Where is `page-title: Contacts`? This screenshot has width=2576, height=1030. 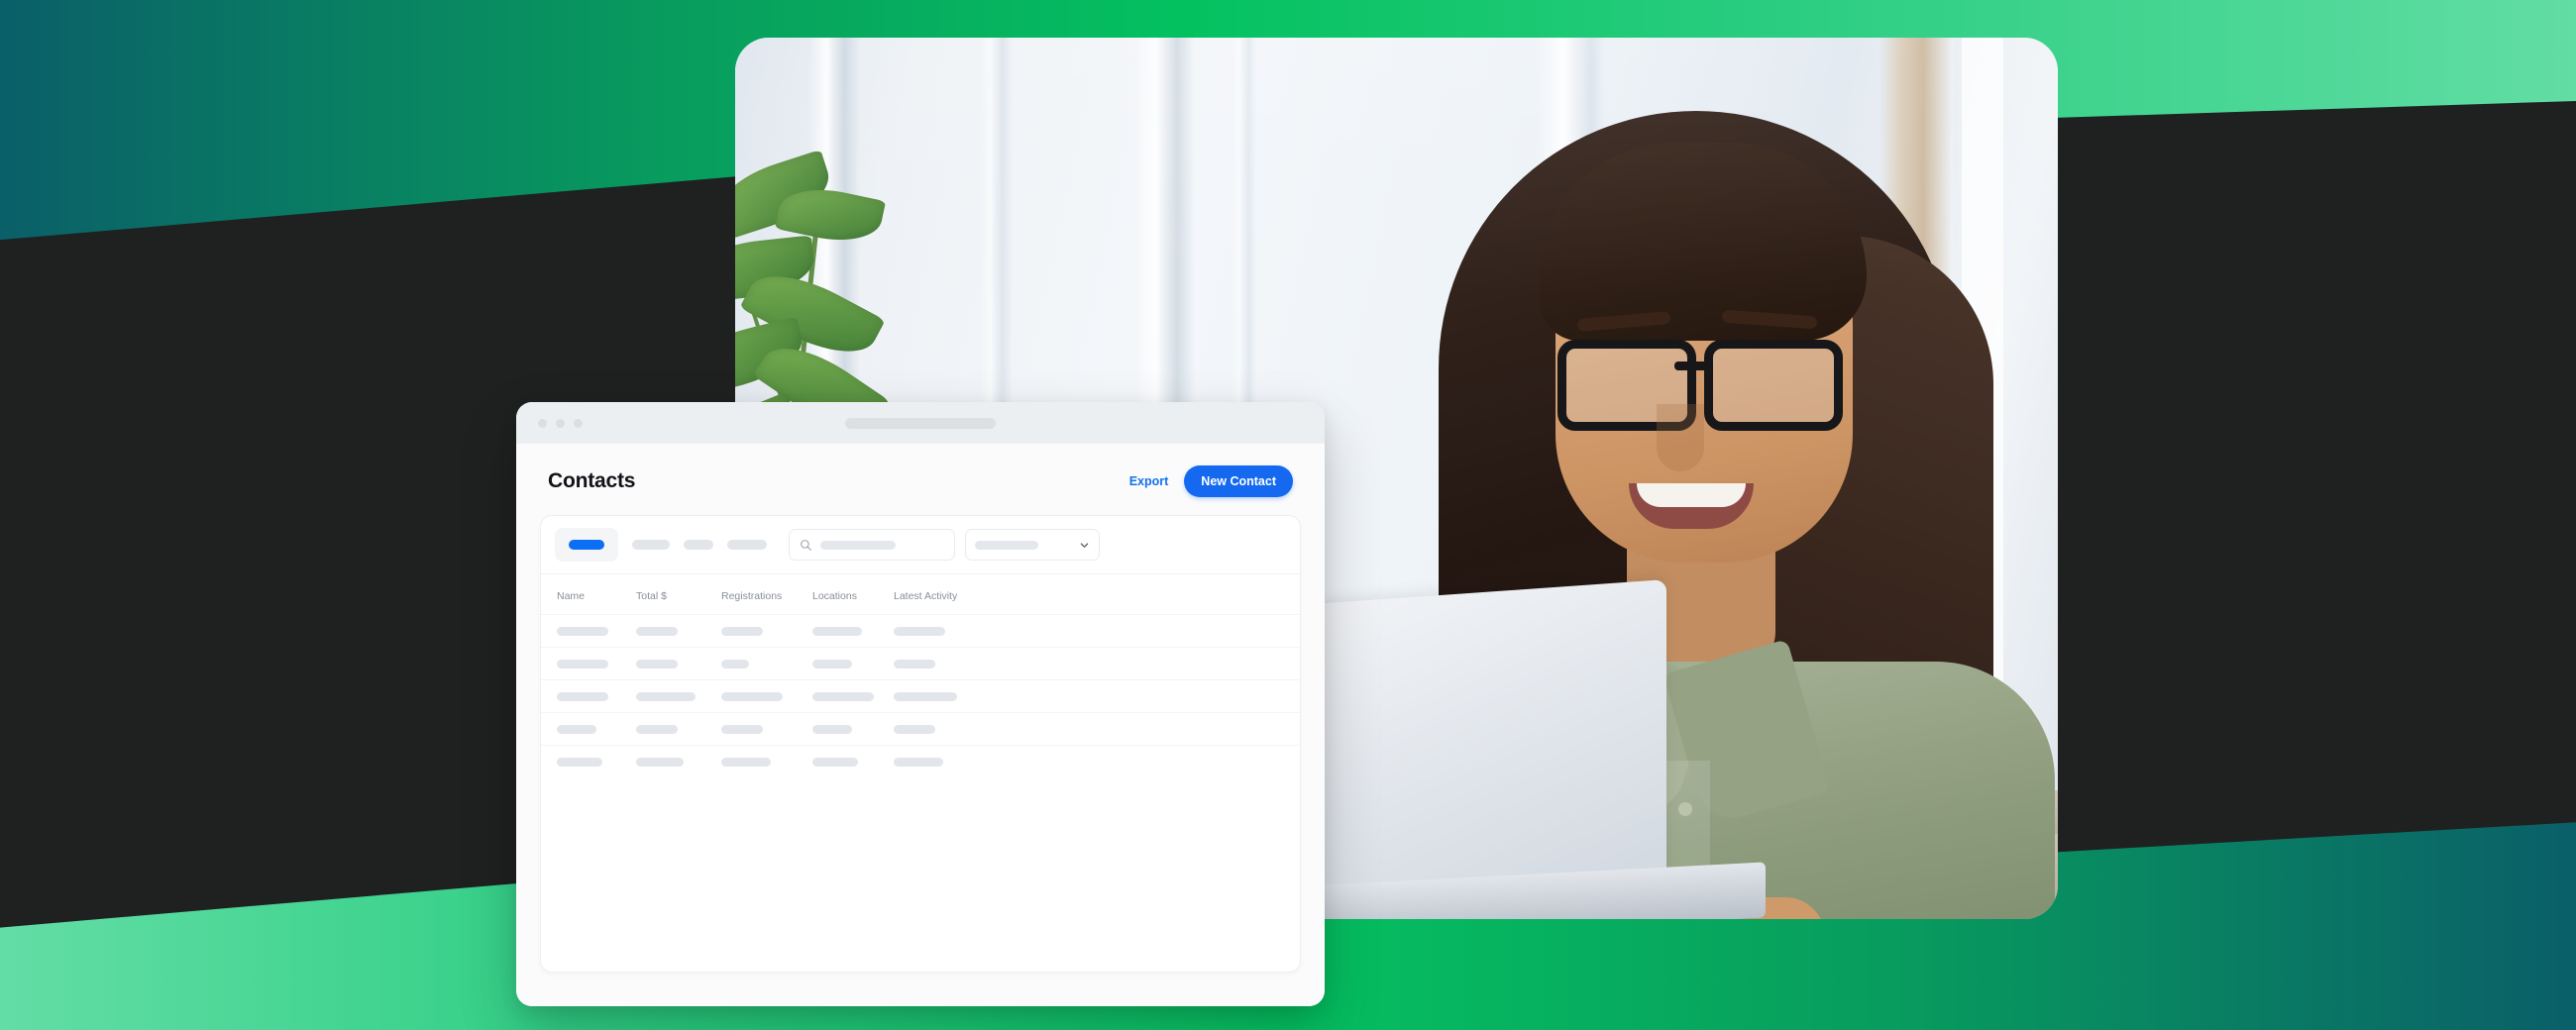
page-title: Contacts is located at coordinates (592, 480).